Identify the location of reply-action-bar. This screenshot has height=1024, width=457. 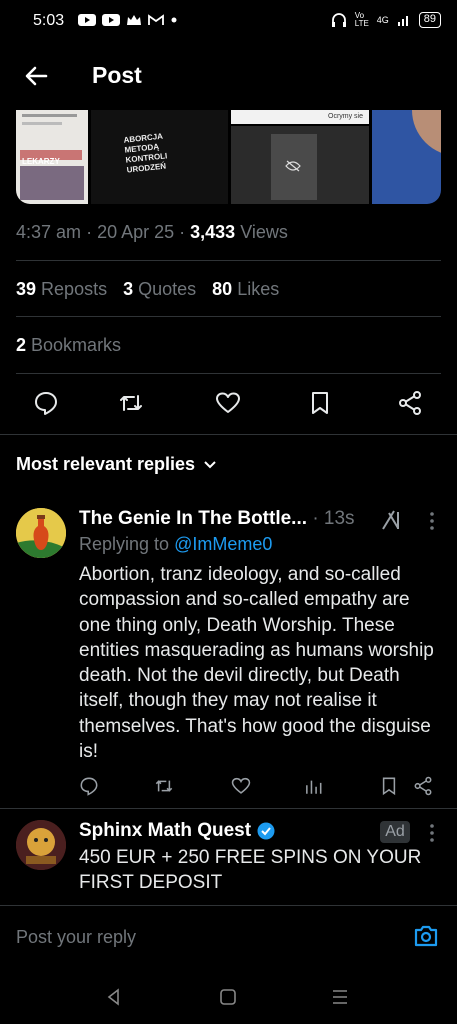
(259, 788).